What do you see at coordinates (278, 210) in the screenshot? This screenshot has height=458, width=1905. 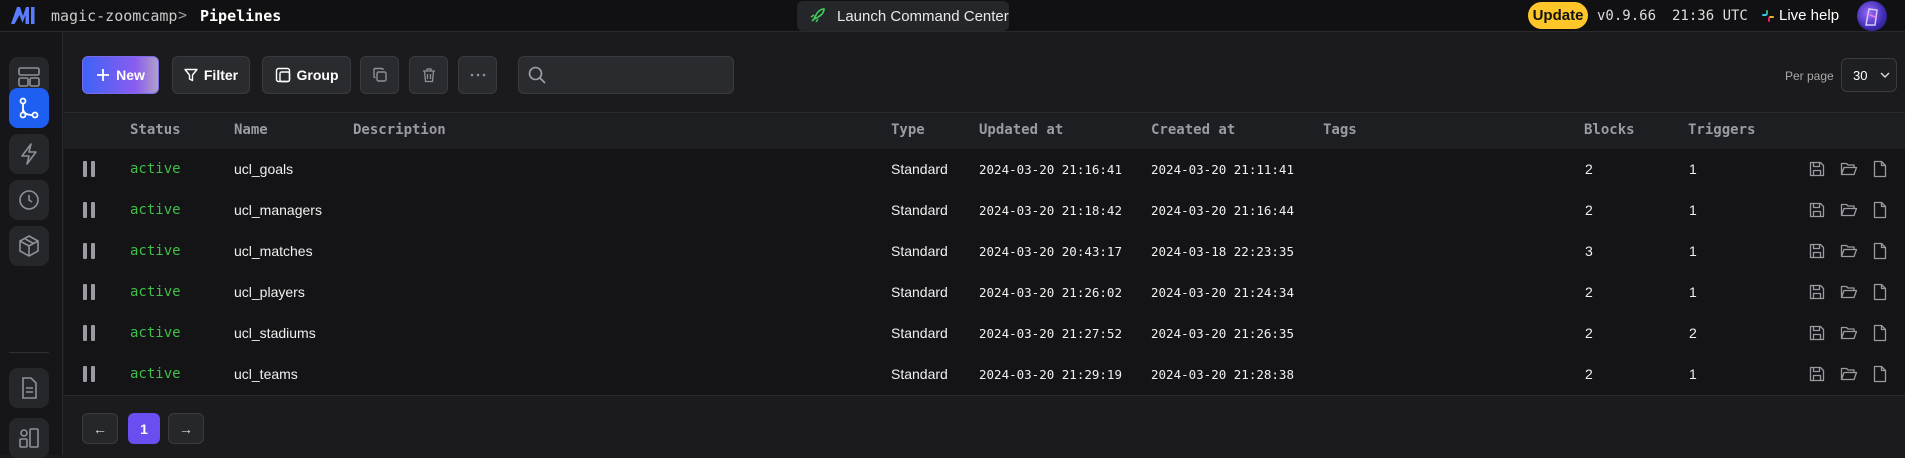 I see `cell-name: ucl_managers` at bounding box center [278, 210].